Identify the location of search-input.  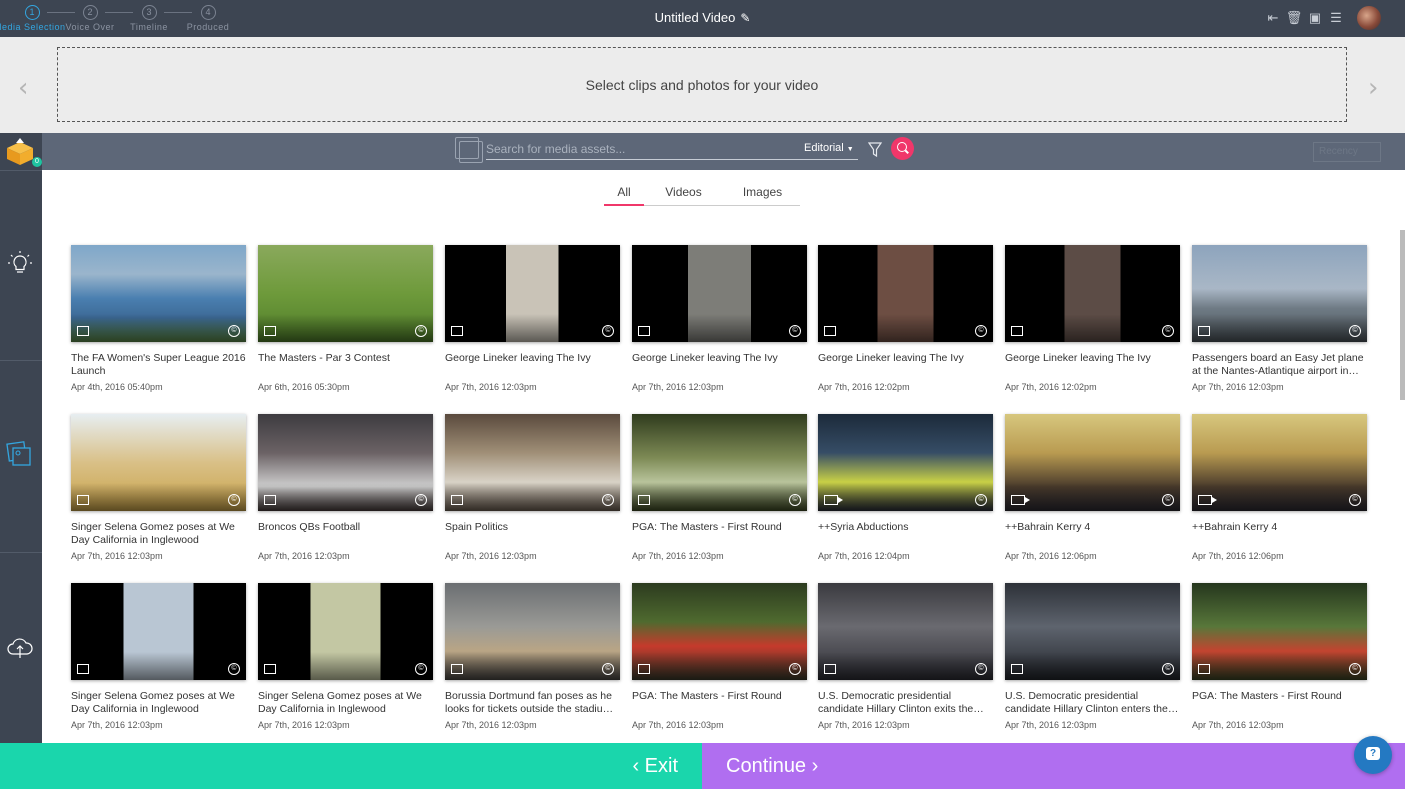
(672, 149).